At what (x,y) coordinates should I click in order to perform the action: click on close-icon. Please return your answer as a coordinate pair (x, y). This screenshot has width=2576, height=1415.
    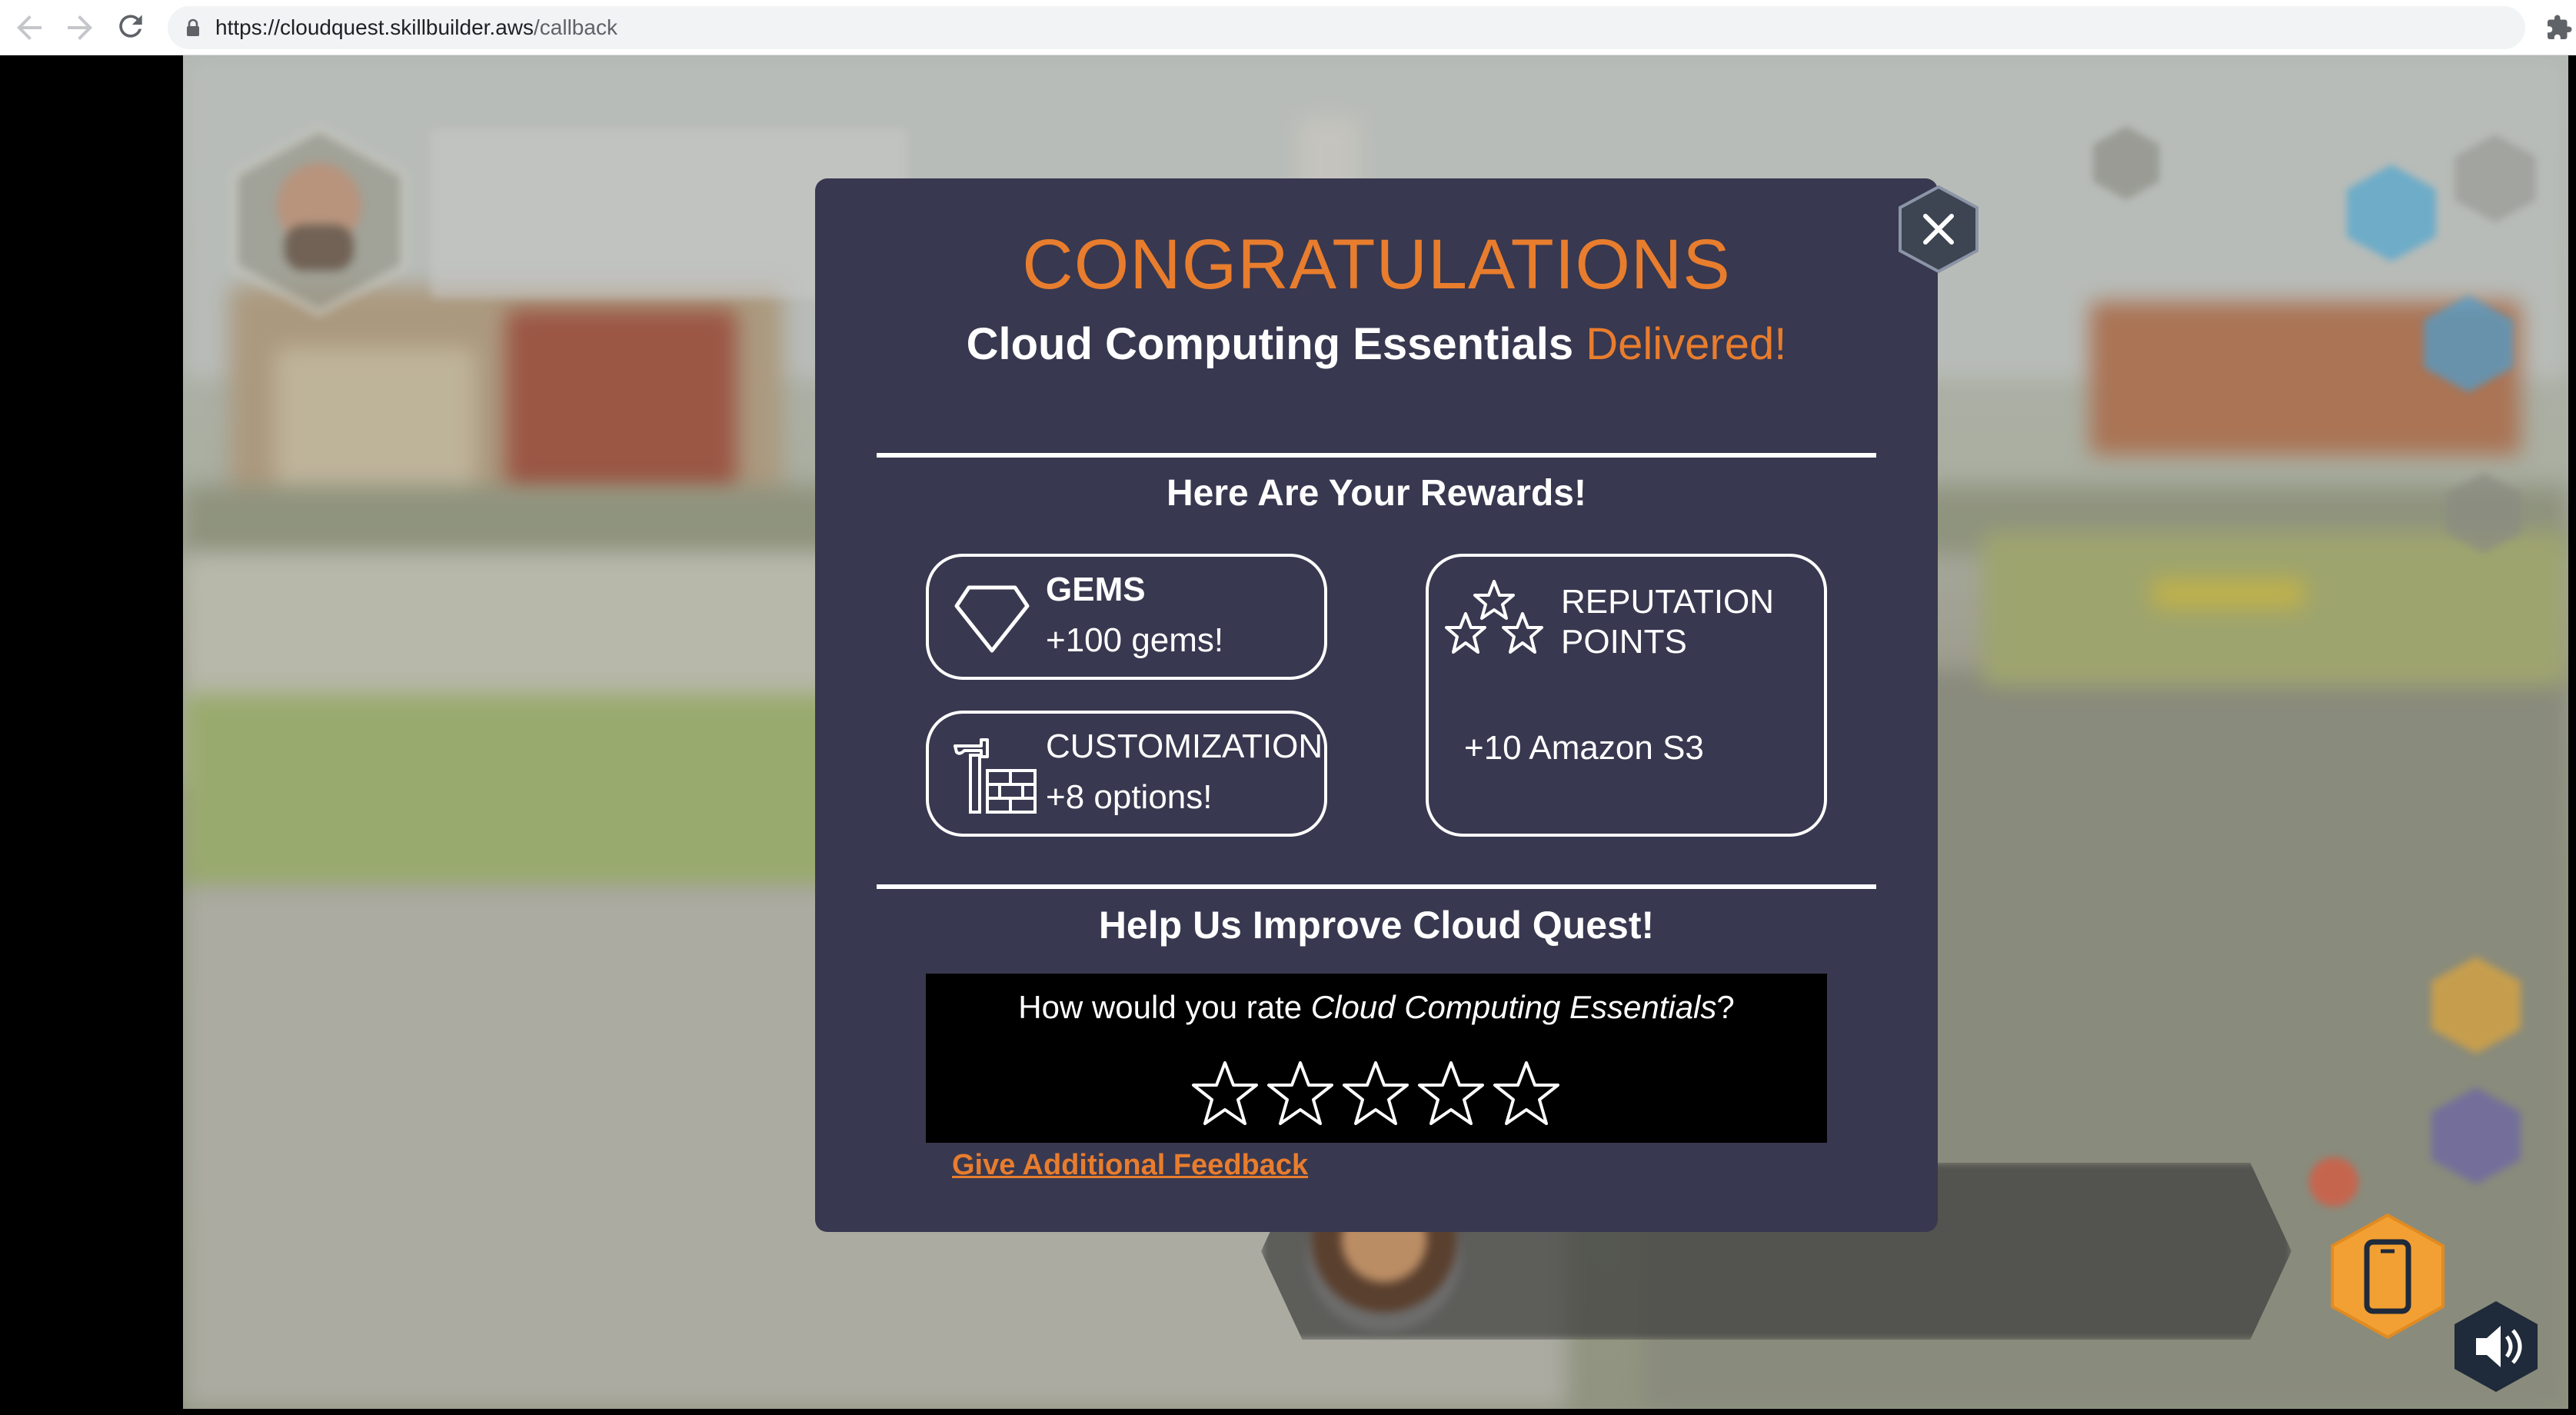
    Looking at the image, I should click on (1938, 229).